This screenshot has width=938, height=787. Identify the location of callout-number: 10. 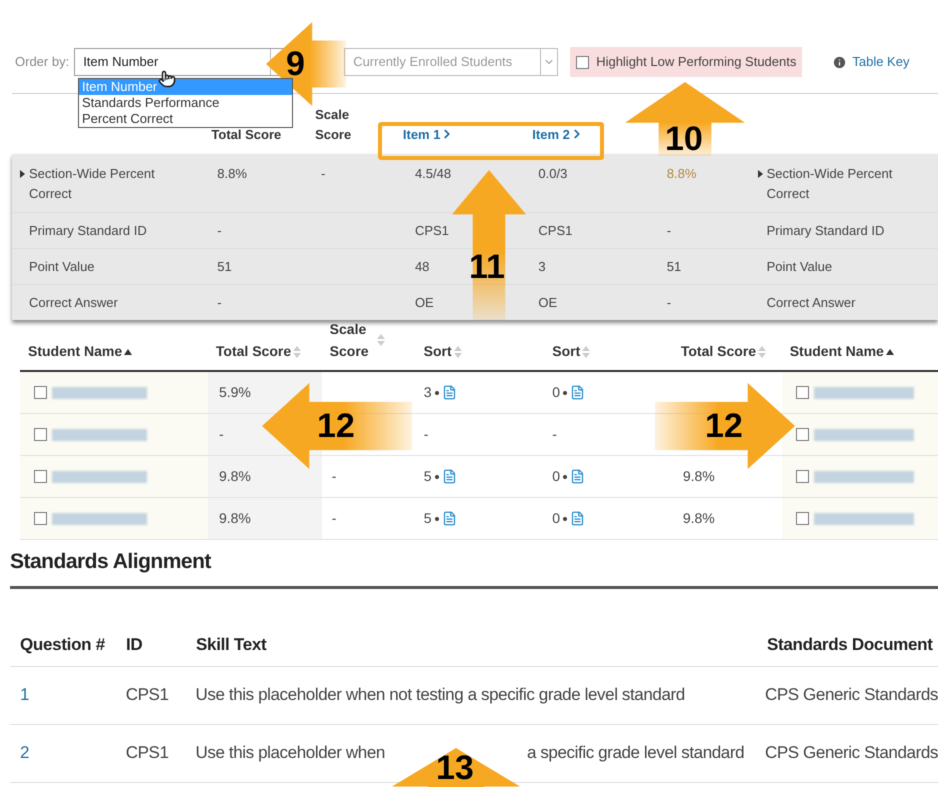
(684, 139).